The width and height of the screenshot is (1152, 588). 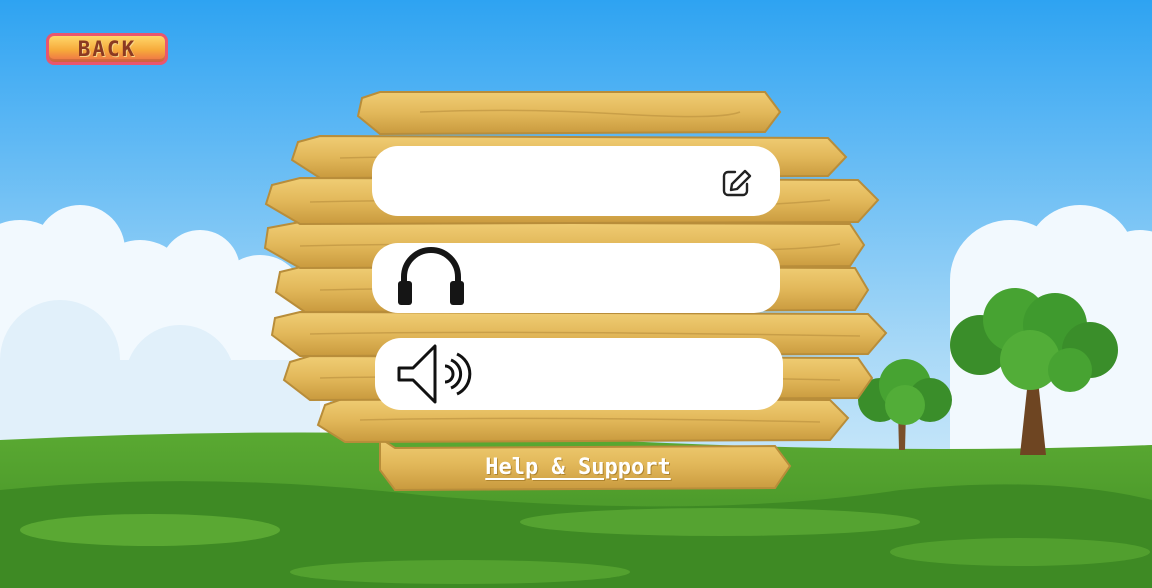 I want to click on back-button-label: BACK, so click(x=107, y=49).